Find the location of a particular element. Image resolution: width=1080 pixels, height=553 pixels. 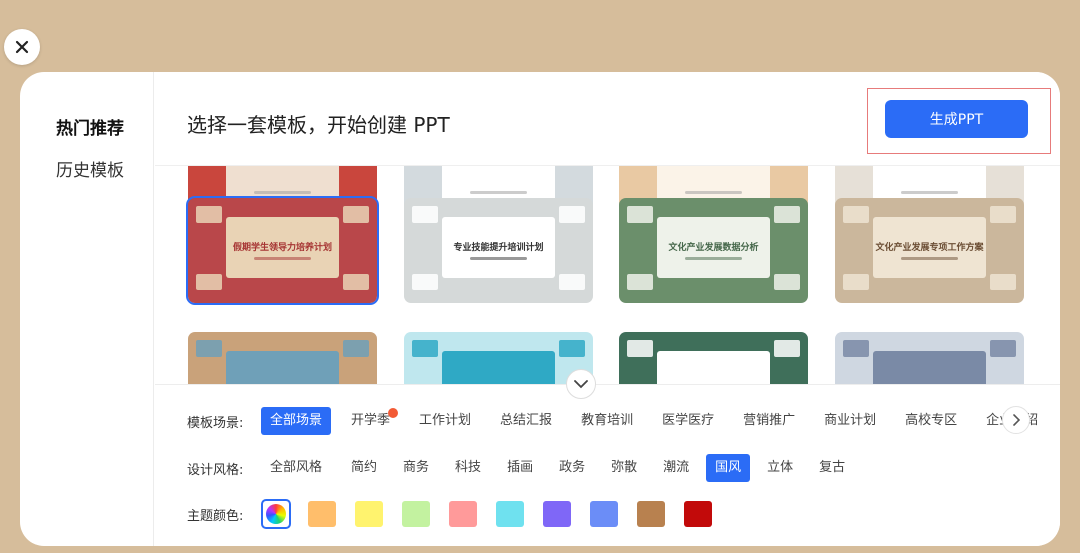

scene-option: 全部场景 is located at coordinates (296, 421).